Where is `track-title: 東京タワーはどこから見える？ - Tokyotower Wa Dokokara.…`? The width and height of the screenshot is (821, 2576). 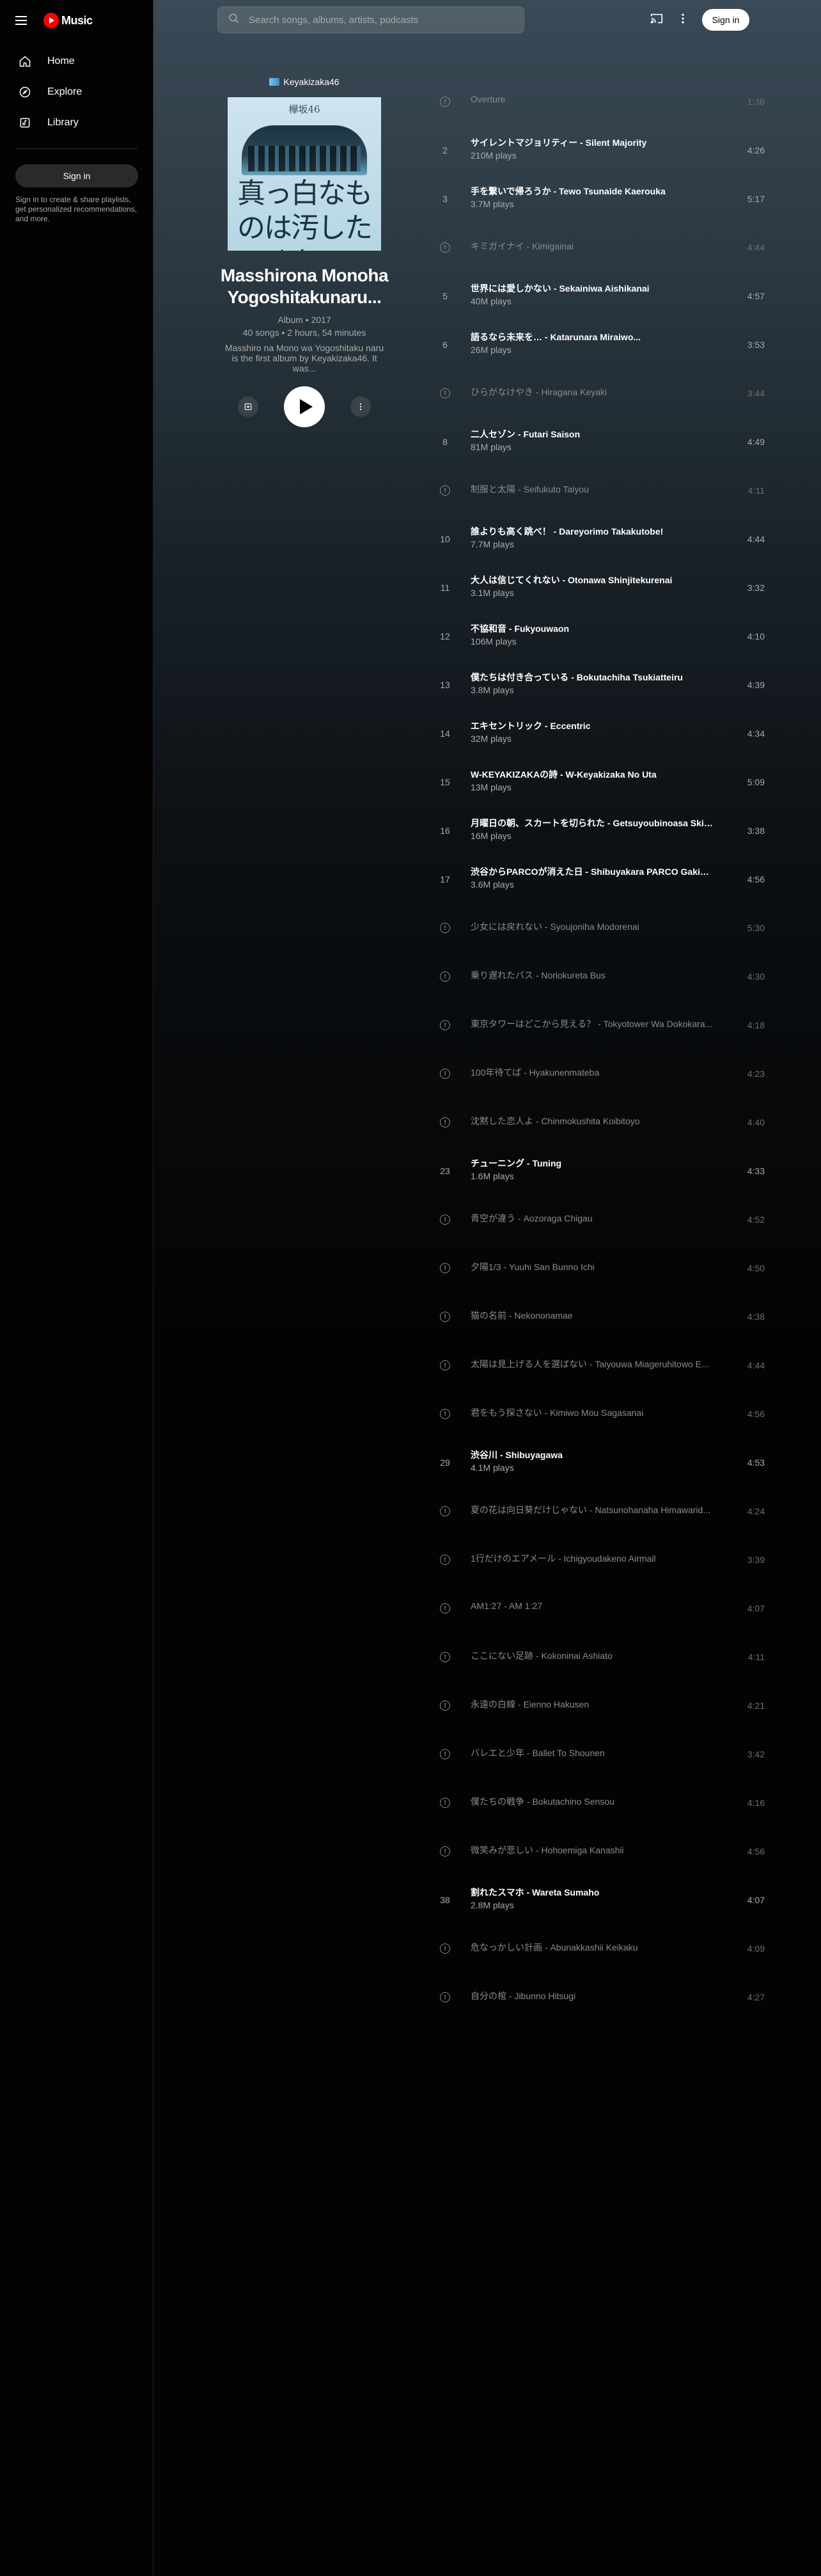 track-title: 東京タワーはどこから見える？ - Tokyotower Wa Dokokara.… is located at coordinates (592, 1023).